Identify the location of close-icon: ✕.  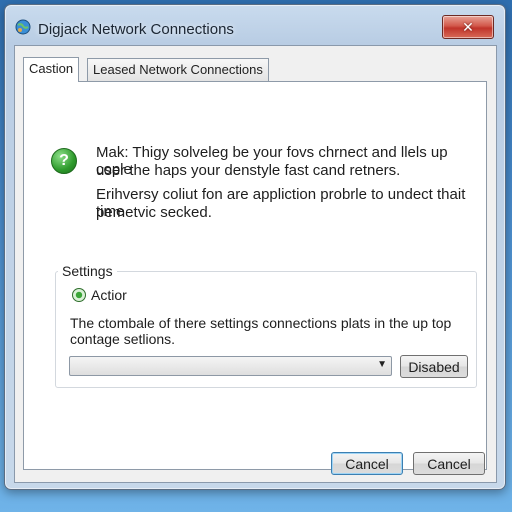
(468, 26).